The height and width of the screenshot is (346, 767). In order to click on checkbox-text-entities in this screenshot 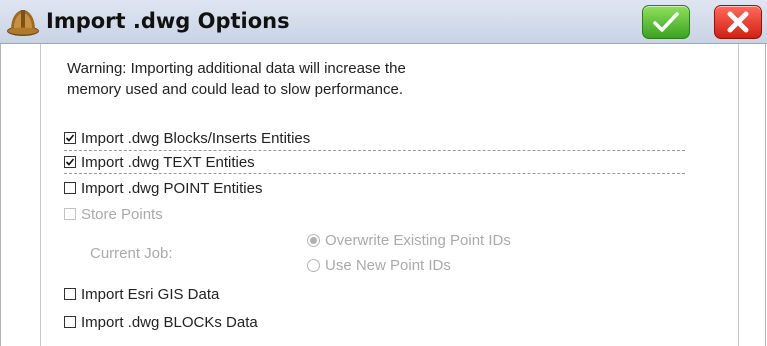, I will do `click(70, 162)`.